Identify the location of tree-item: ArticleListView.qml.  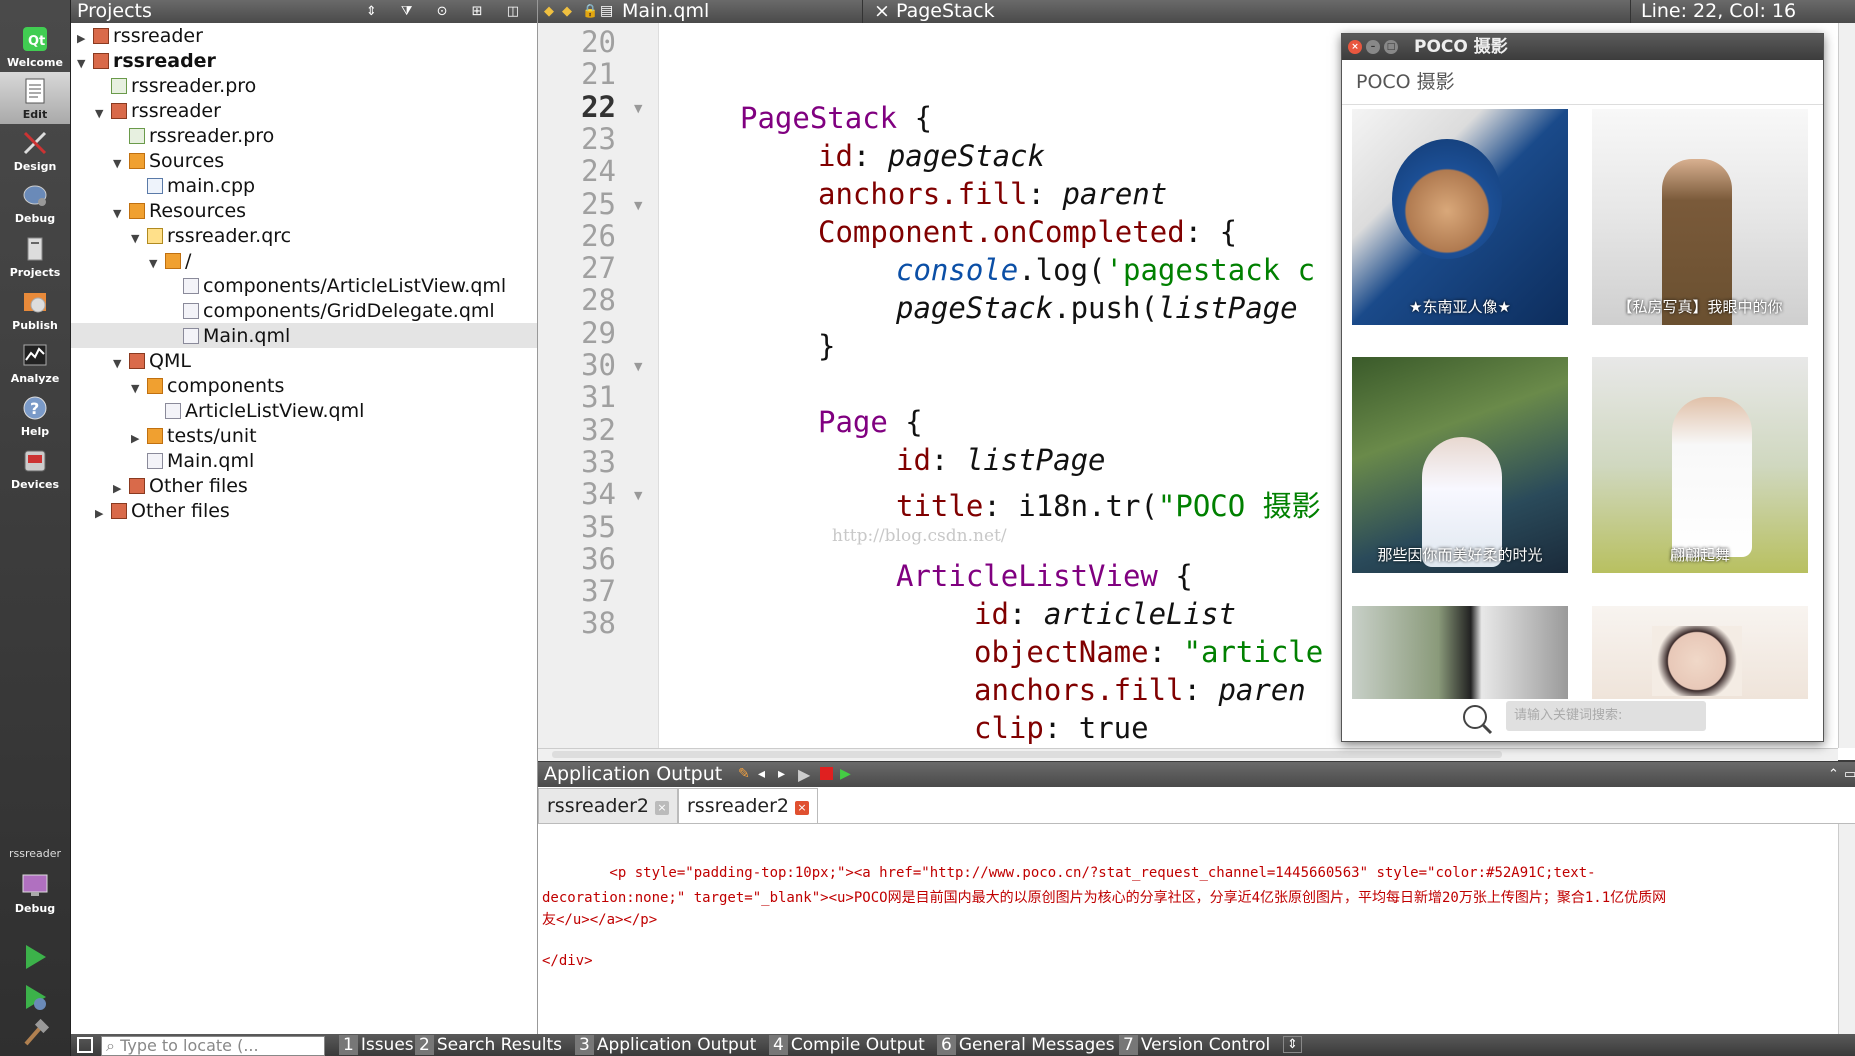
(256, 411).